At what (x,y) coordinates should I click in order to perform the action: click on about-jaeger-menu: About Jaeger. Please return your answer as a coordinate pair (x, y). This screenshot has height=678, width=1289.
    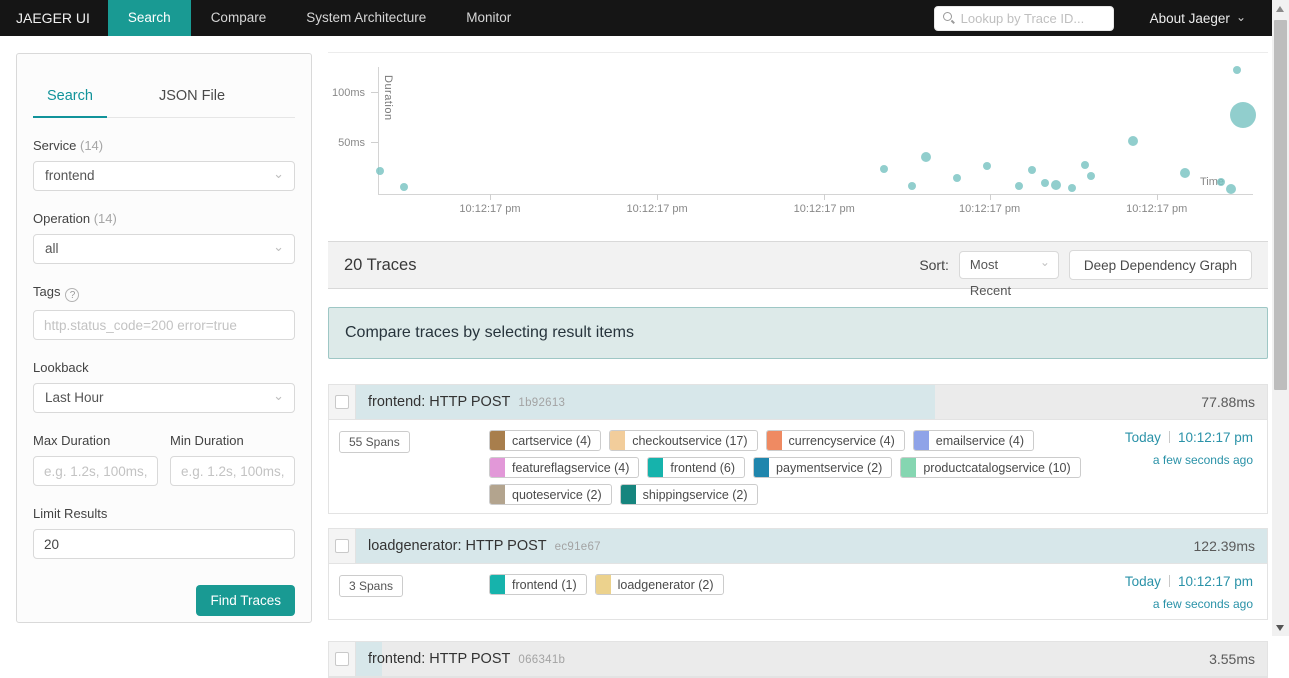
    Looking at the image, I should click on (1198, 18).